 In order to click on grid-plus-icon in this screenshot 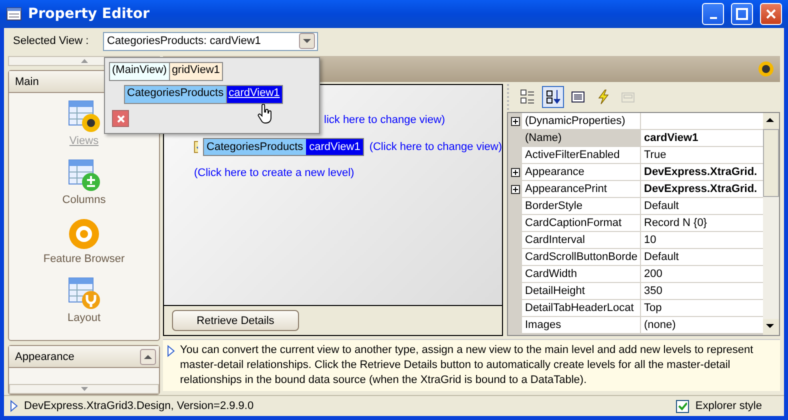, I will do `click(84, 175)`.